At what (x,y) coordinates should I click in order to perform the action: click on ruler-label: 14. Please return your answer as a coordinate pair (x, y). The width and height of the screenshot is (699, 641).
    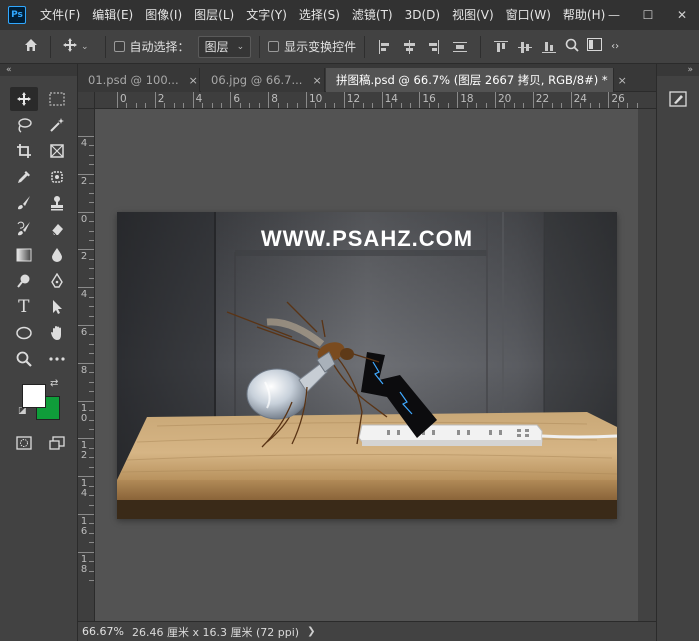
    Looking at the image, I should click on (84, 489).